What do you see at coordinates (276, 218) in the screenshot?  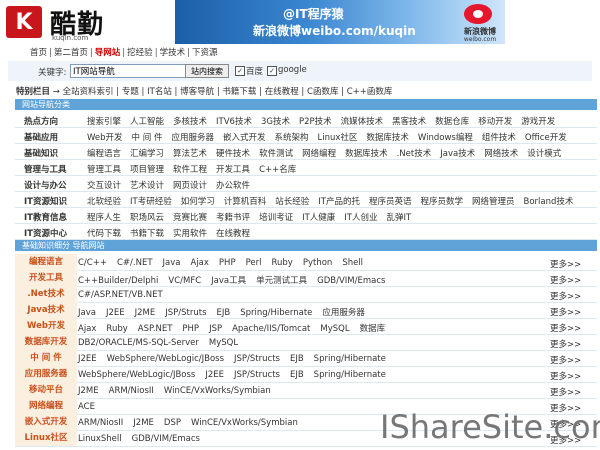 I see `category-link: 培训考证` at bounding box center [276, 218].